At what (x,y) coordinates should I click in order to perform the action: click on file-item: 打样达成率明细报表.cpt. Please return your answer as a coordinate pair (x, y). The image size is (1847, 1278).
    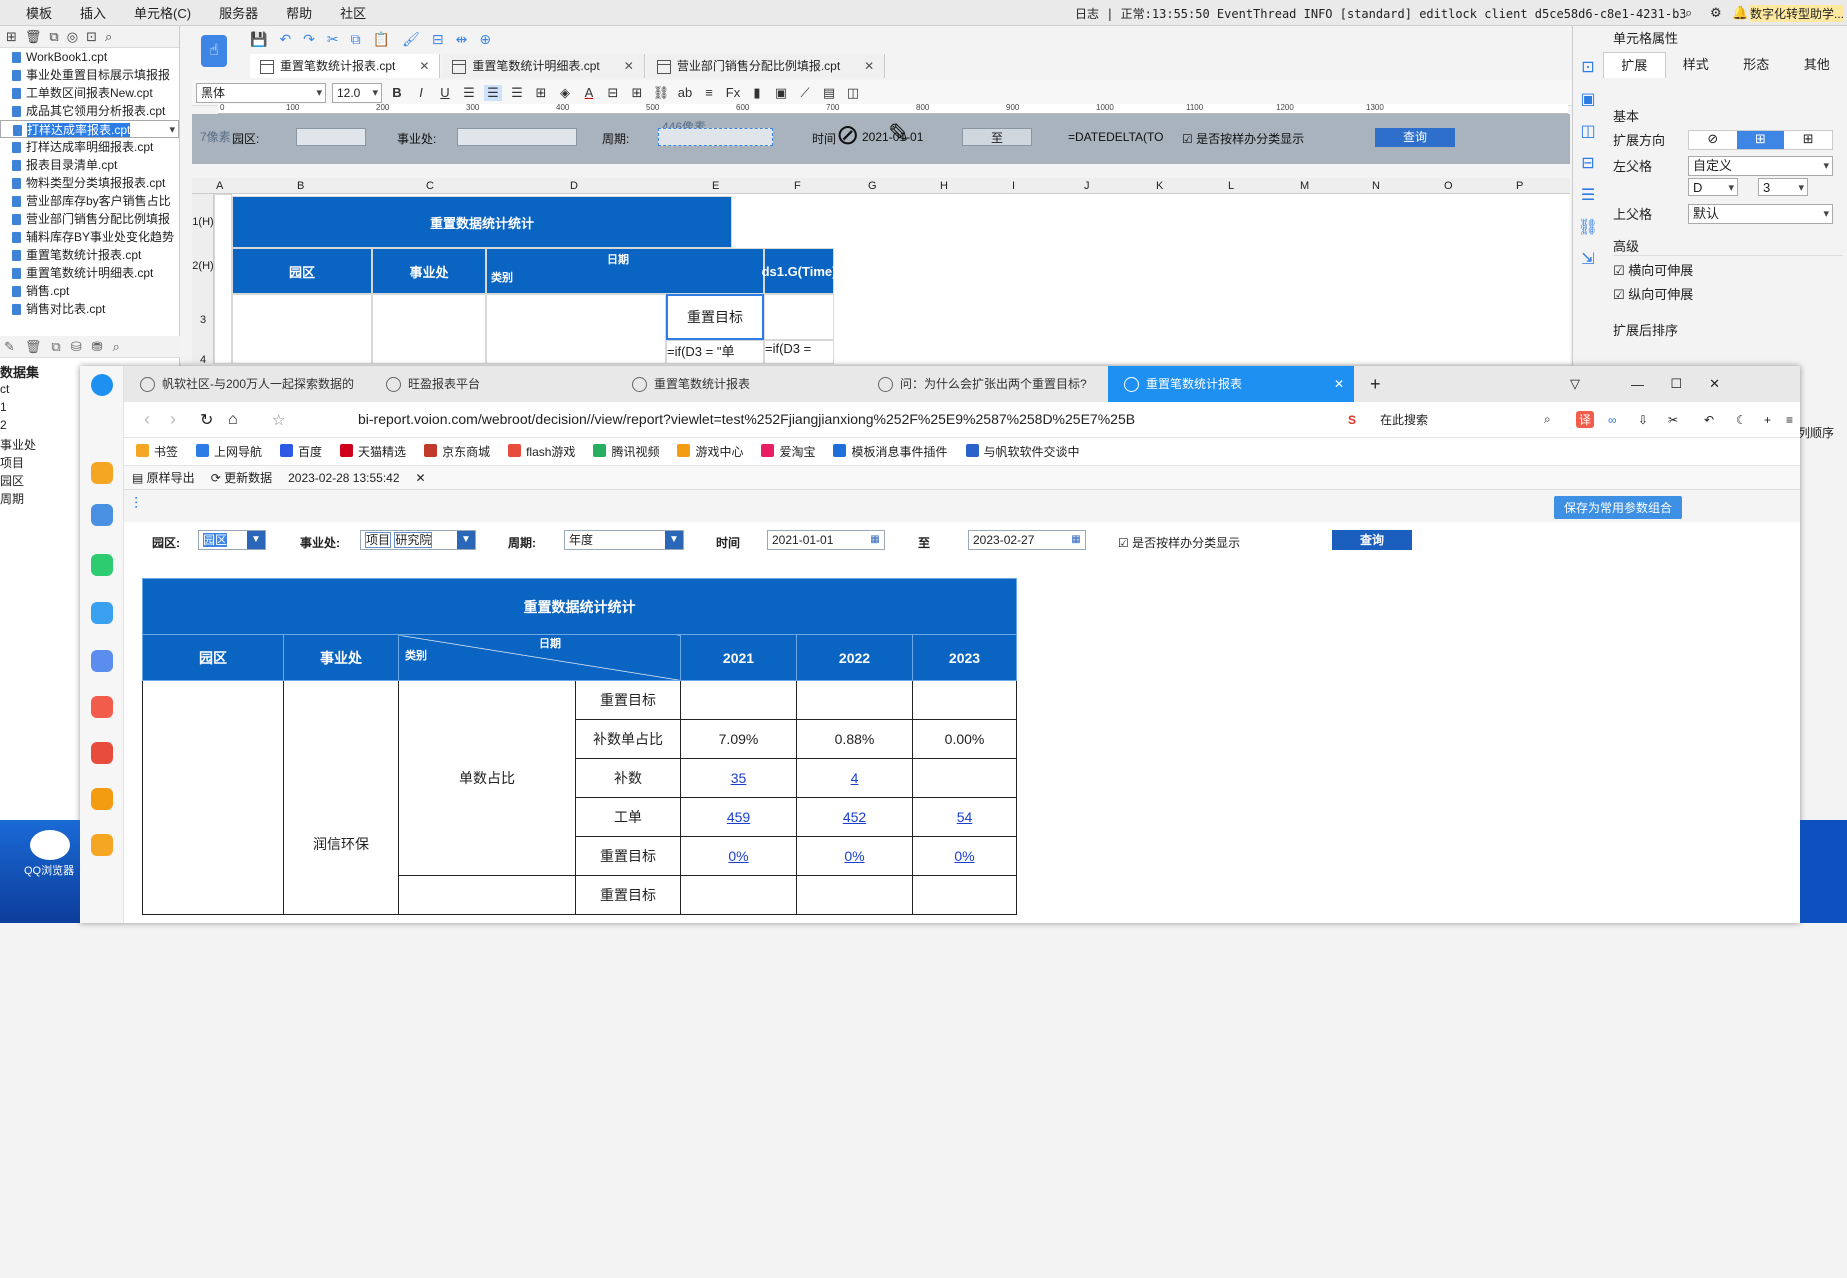
    Looking at the image, I should click on (89, 147).